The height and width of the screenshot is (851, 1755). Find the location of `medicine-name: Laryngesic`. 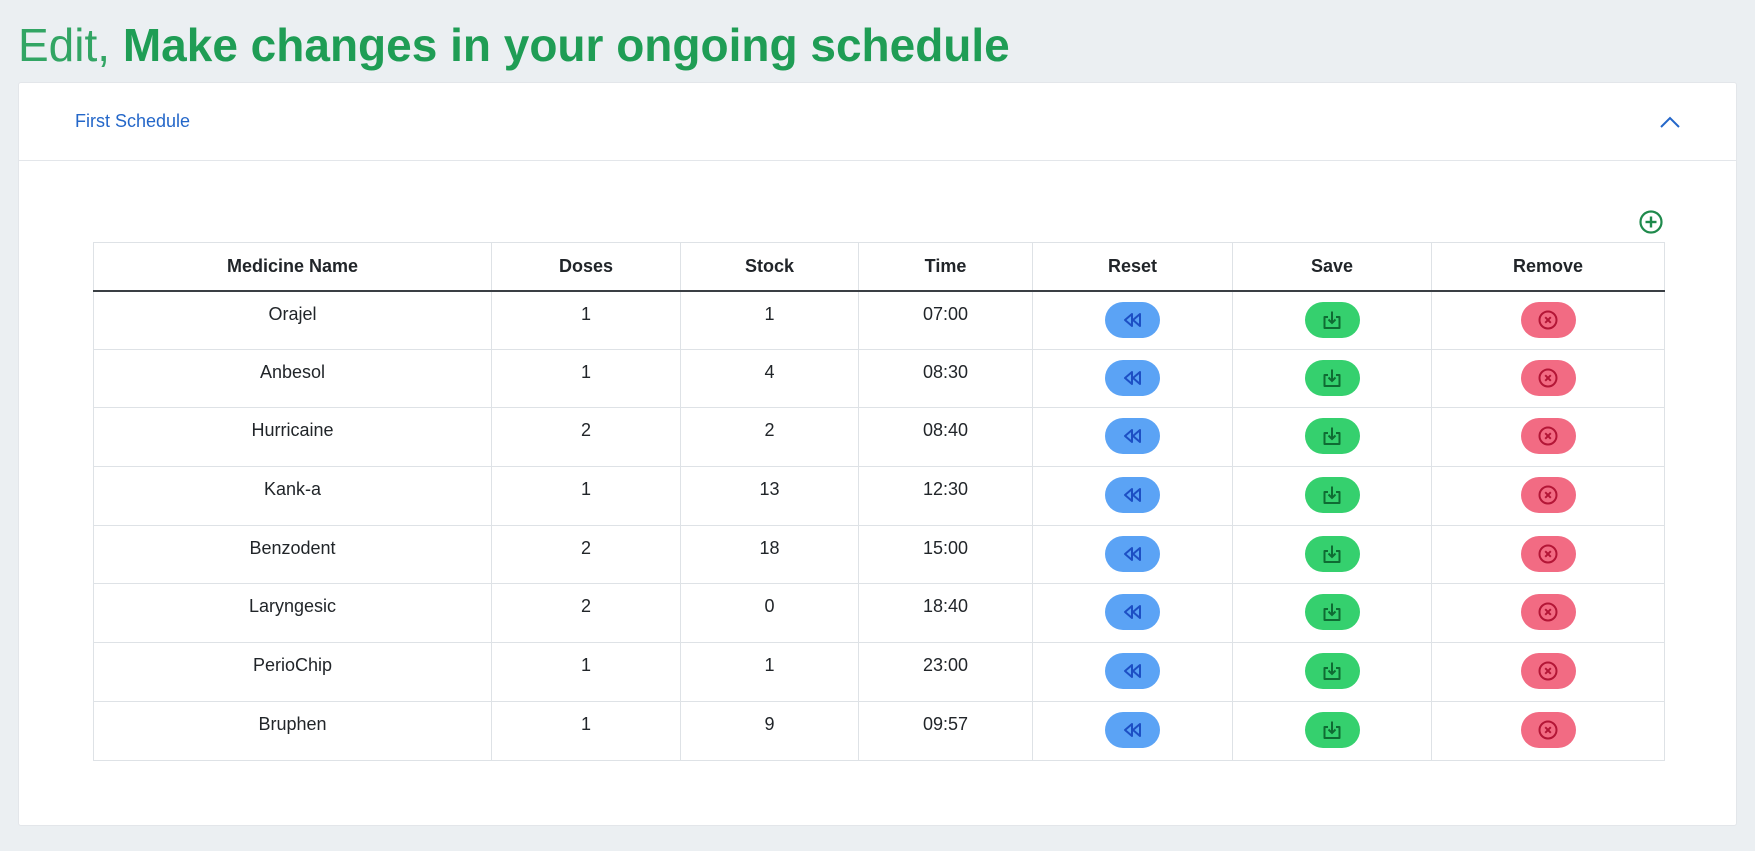

medicine-name: Laryngesic is located at coordinates (292, 613).